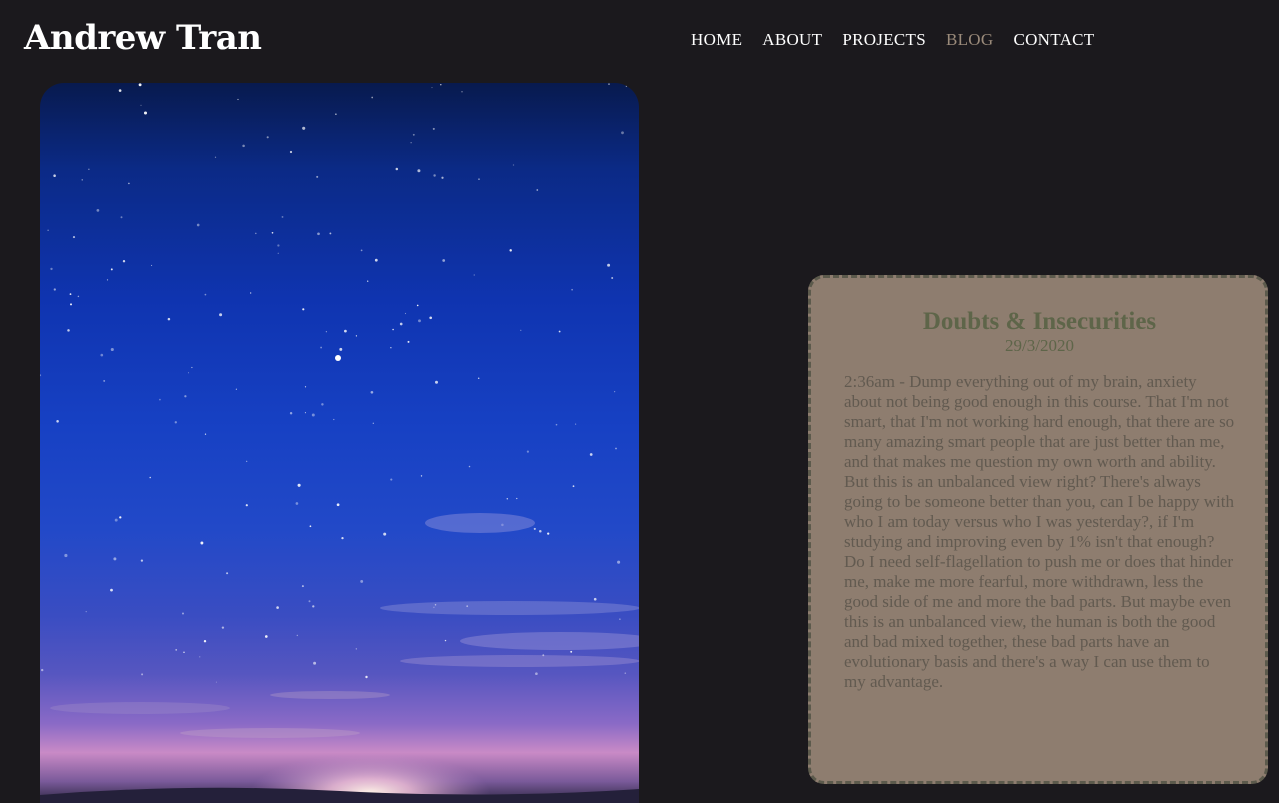  What do you see at coordinates (716, 40) in the screenshot?
I see `nav-home: HOME` at bounding box center [716, 40].